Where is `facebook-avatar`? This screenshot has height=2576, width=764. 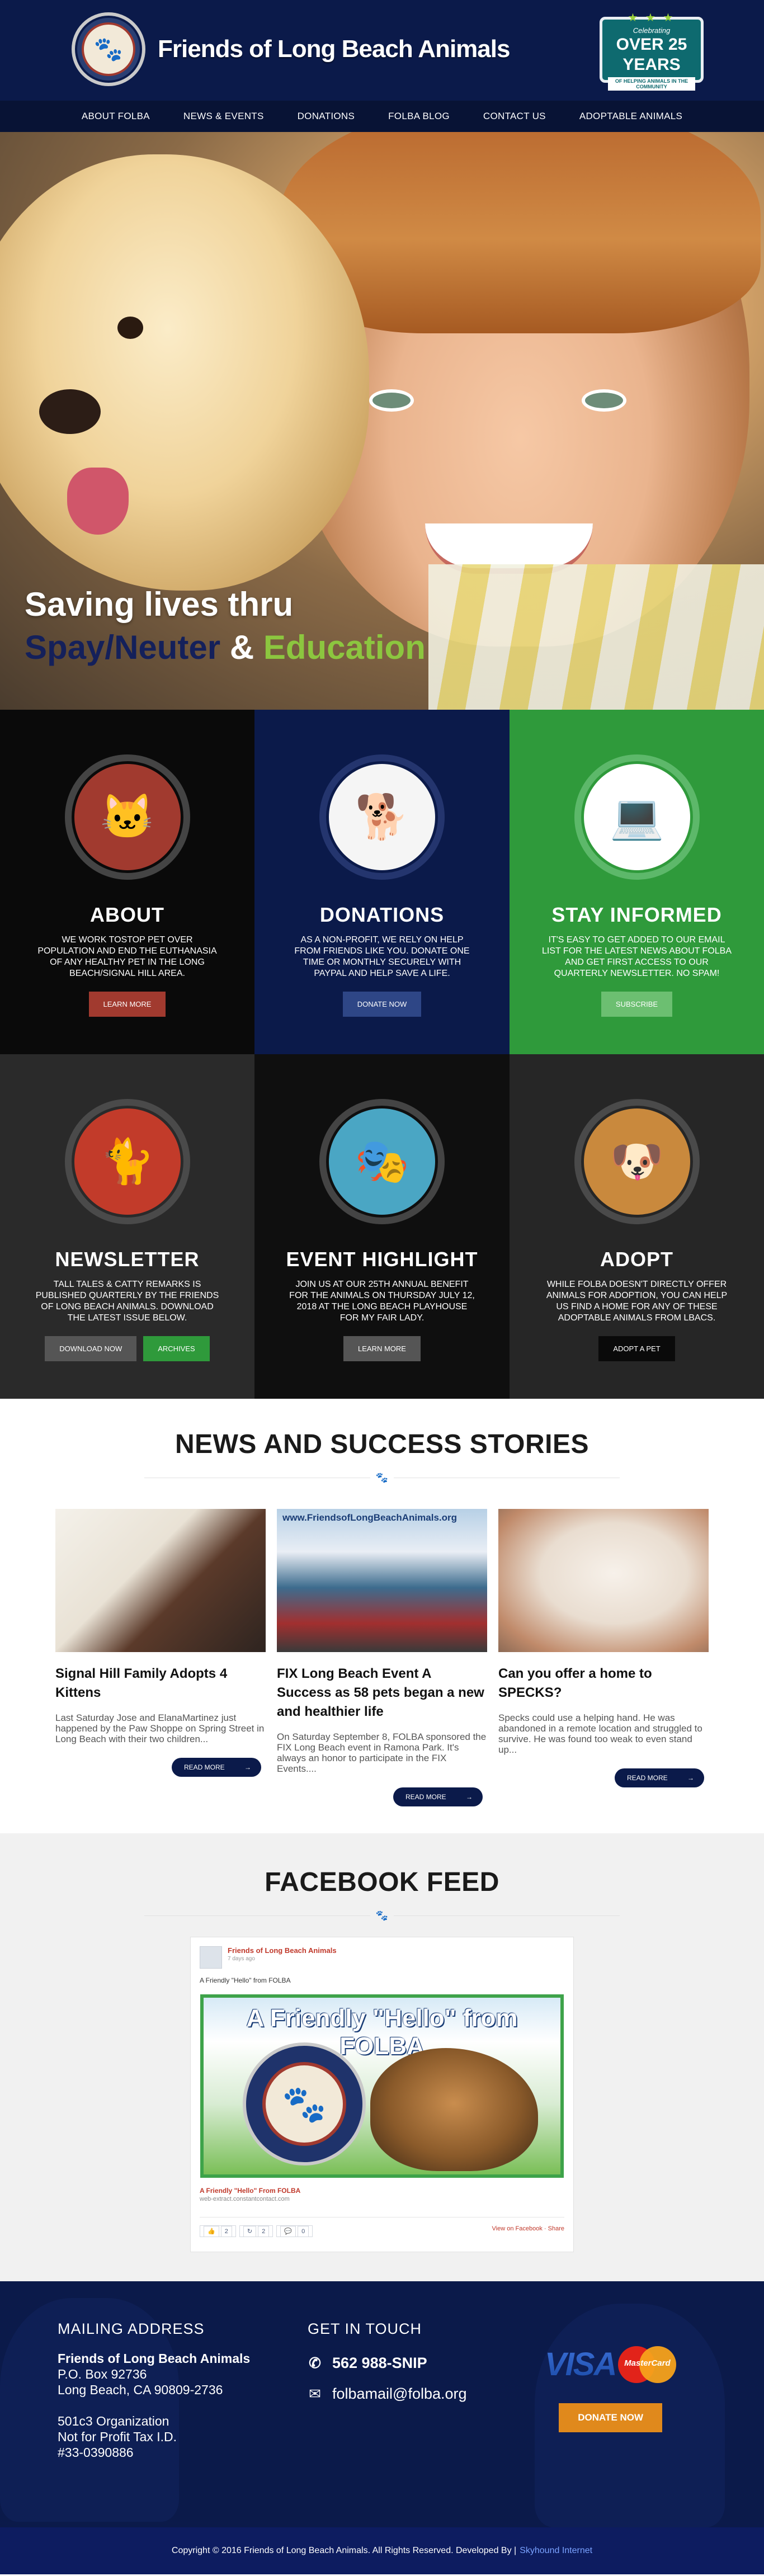
facebook-avatar is located at coordinates (211, 1957).